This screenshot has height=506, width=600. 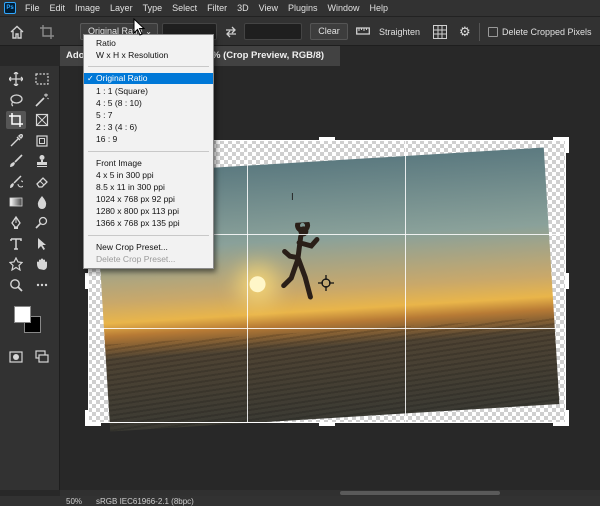 I want to click on history-brush-tool-icon, so click(x=16, y=182).